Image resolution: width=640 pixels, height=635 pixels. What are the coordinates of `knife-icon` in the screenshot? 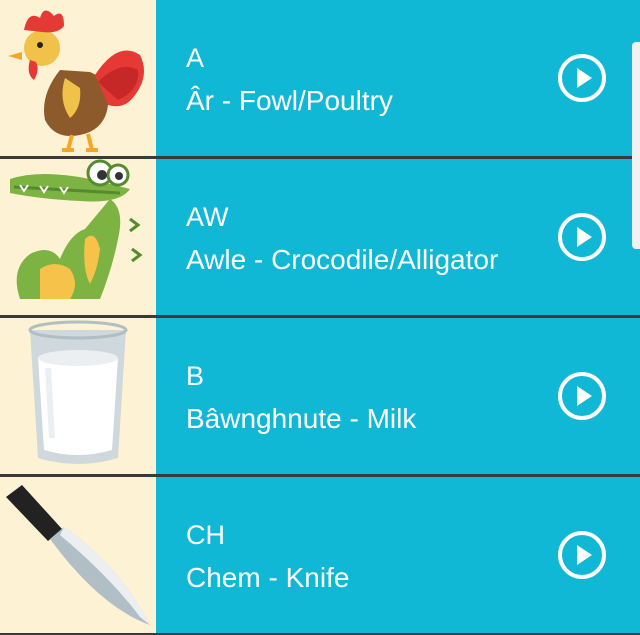 It's located at (78, 555).